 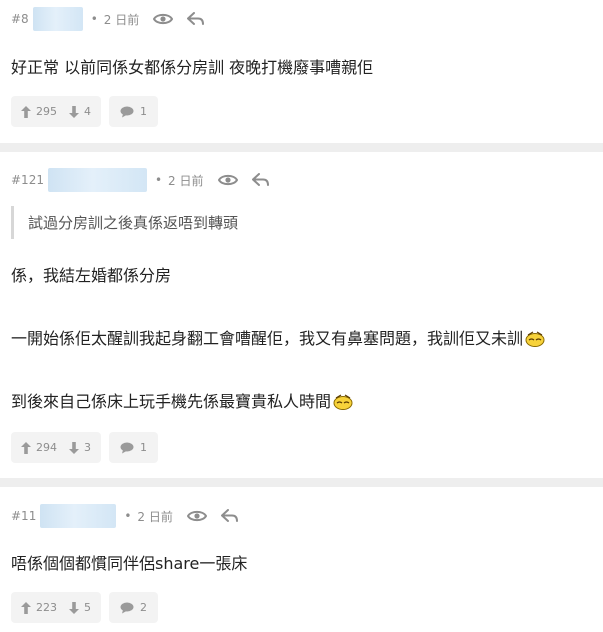 I want to click on vote-bar: 295 4, so click(x=56, y=111).